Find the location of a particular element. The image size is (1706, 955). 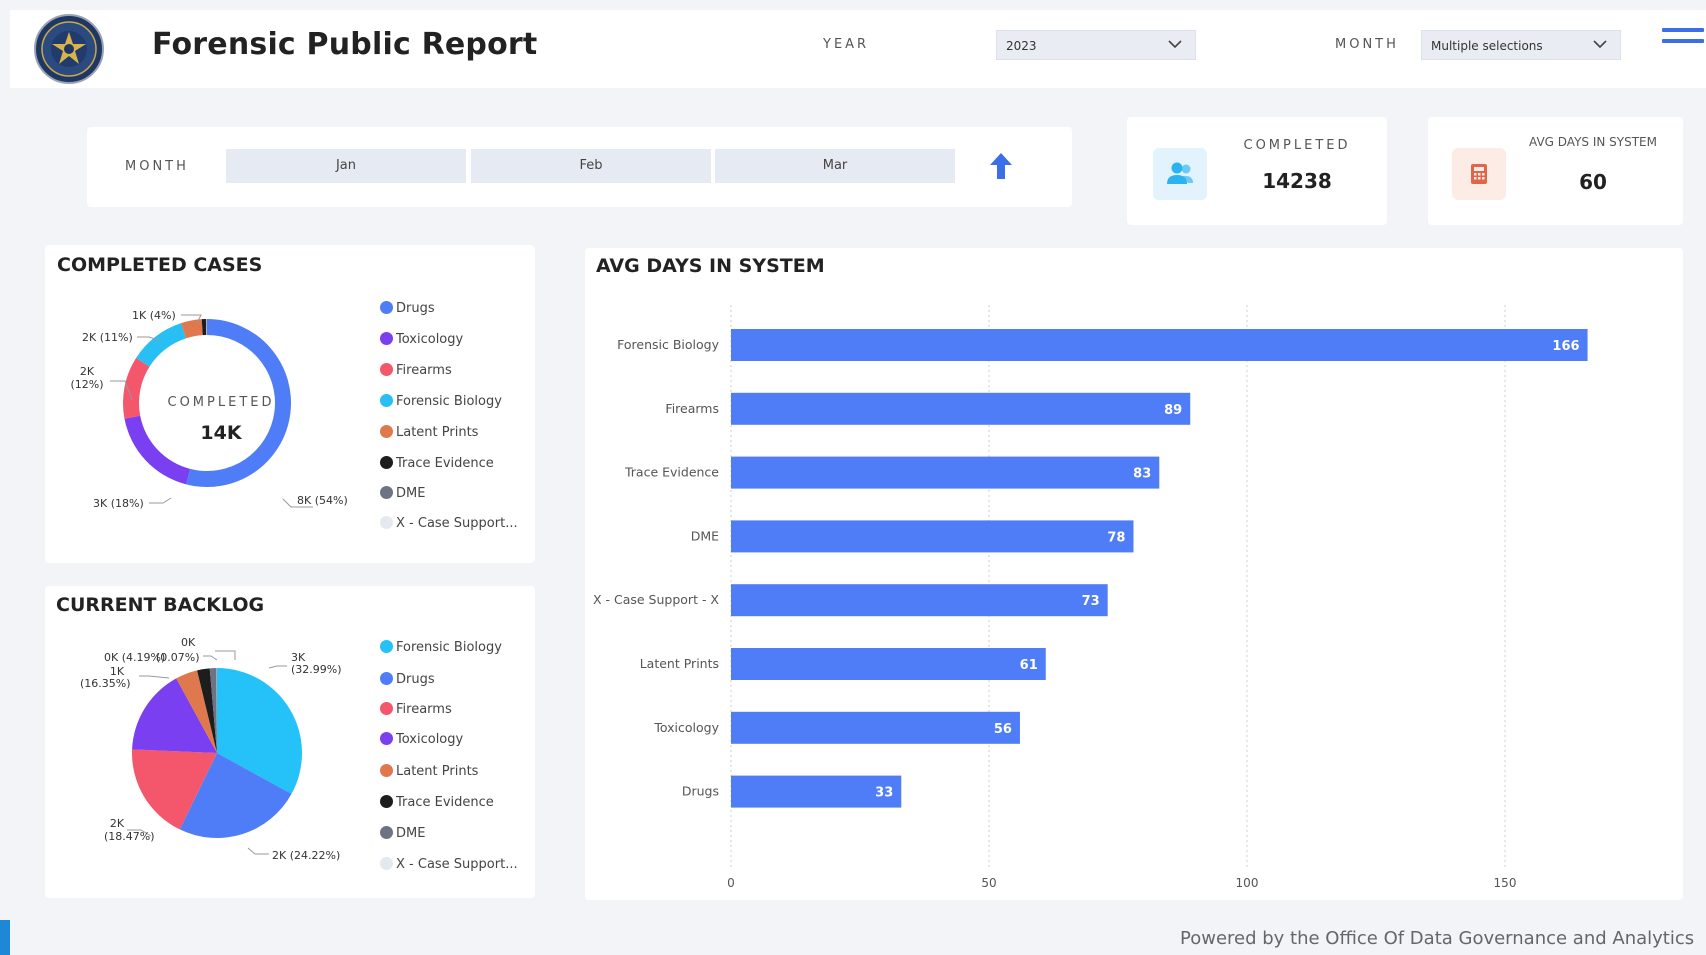

month-dropdown: Multiple selections is located at coordinates (1521, 45).